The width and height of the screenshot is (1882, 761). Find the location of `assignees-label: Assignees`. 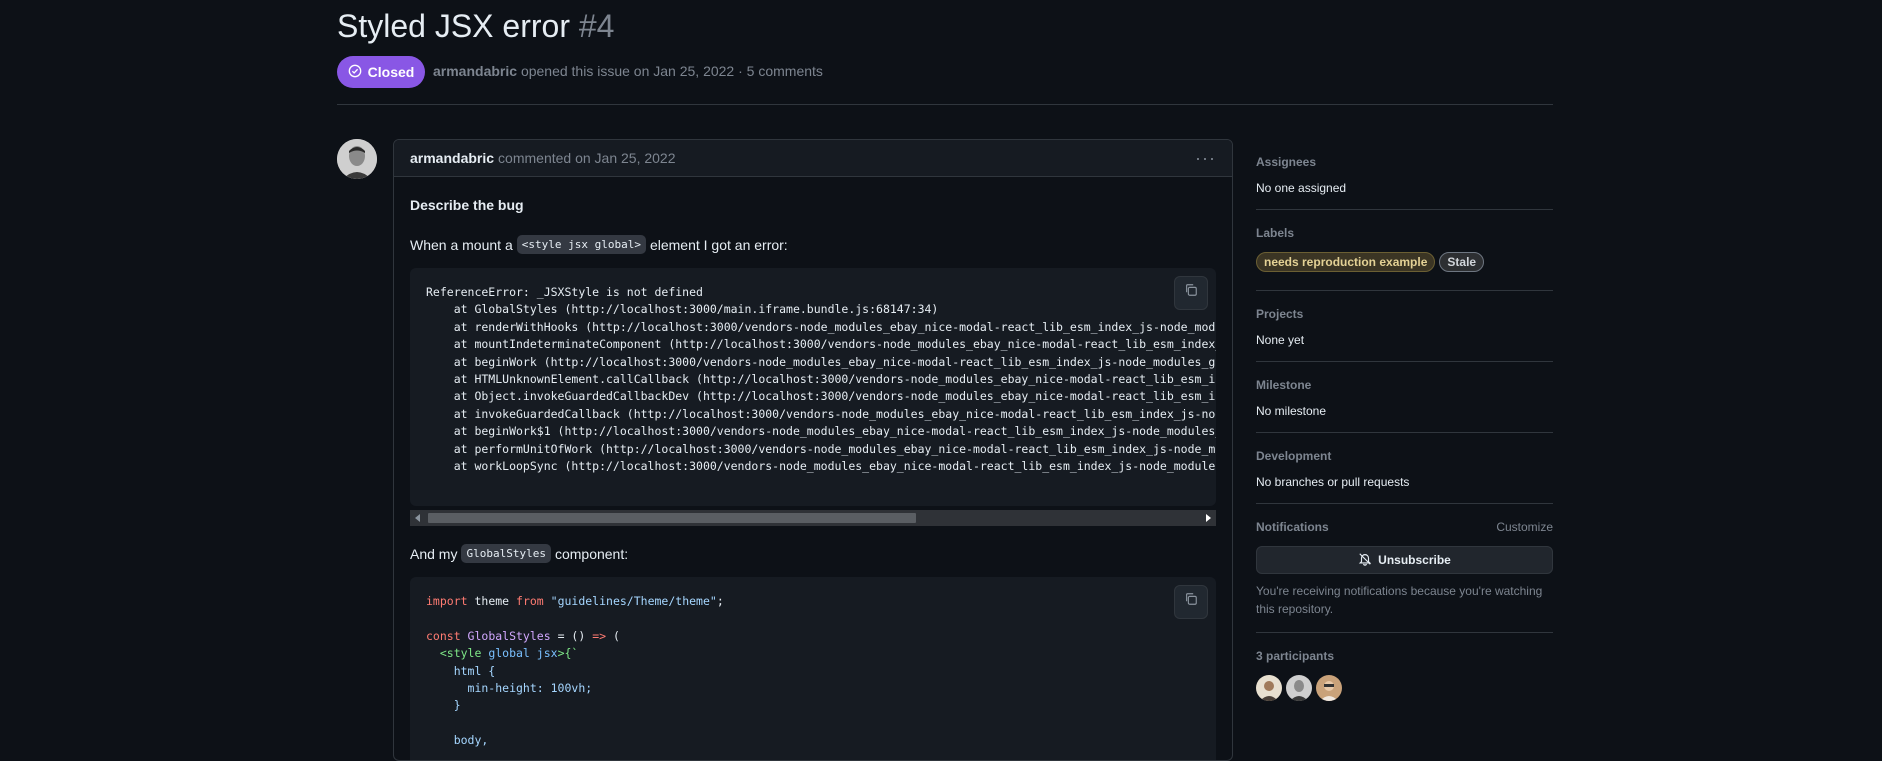

assignees-label: Assignees is located at coordinates (1404, 162).